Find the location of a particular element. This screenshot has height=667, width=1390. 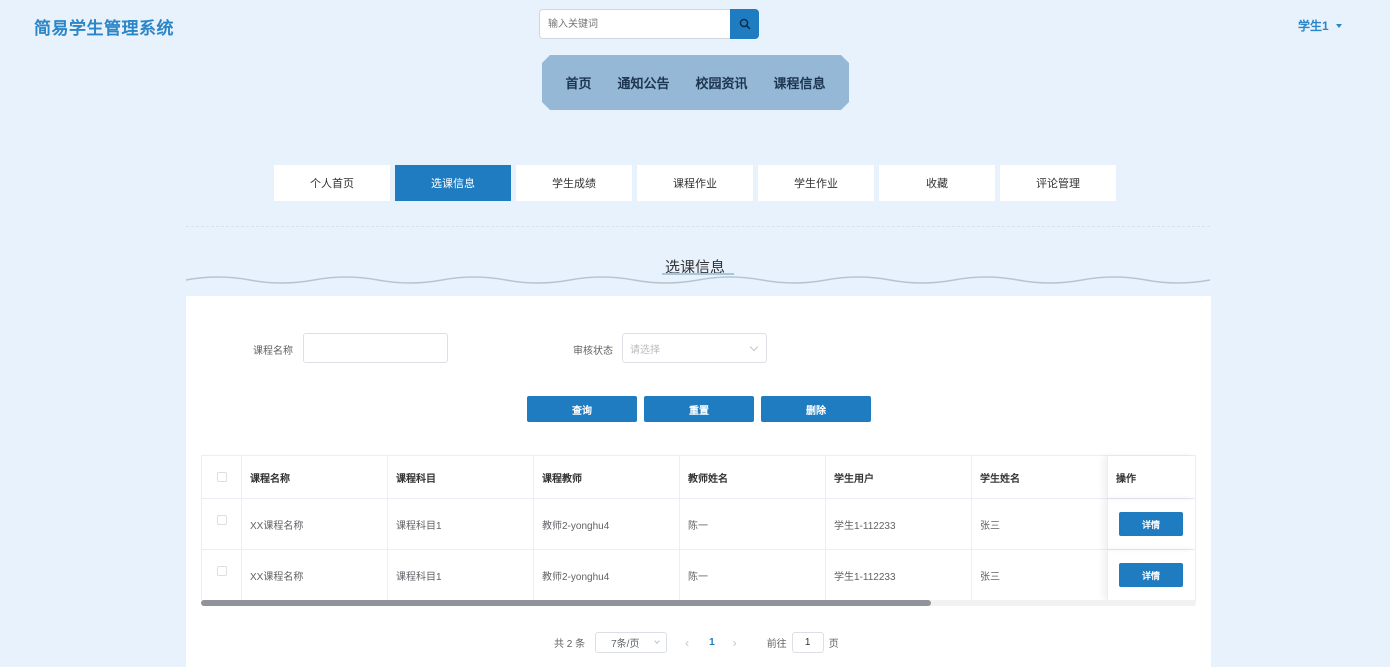

table-header: 课程名称 课程科目 课程教师 教师姓名 学生用户 学生姓名 操作 is located at coordinates (698, 477).